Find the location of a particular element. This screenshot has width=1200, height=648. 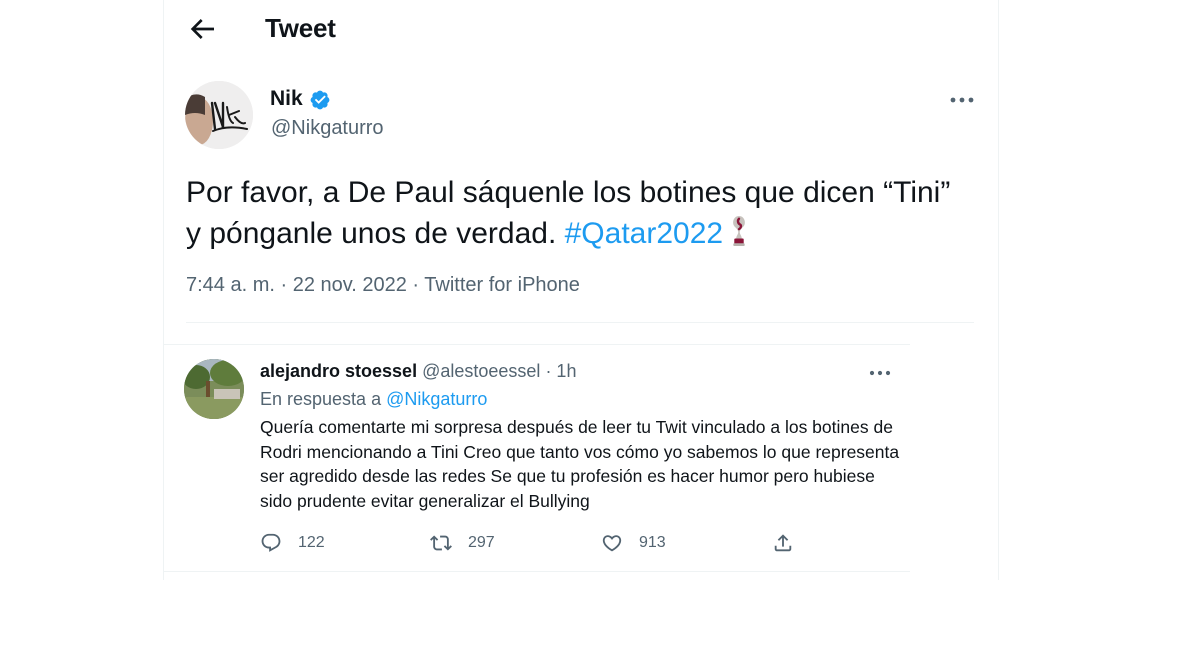

world-cup-trophy-icon is located at coordinates (739, 236).